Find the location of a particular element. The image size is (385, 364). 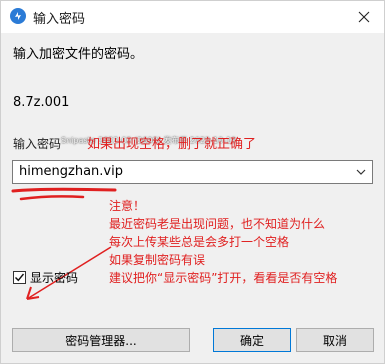

title-bar: 输入密码 is located at coordinates (192, 17).